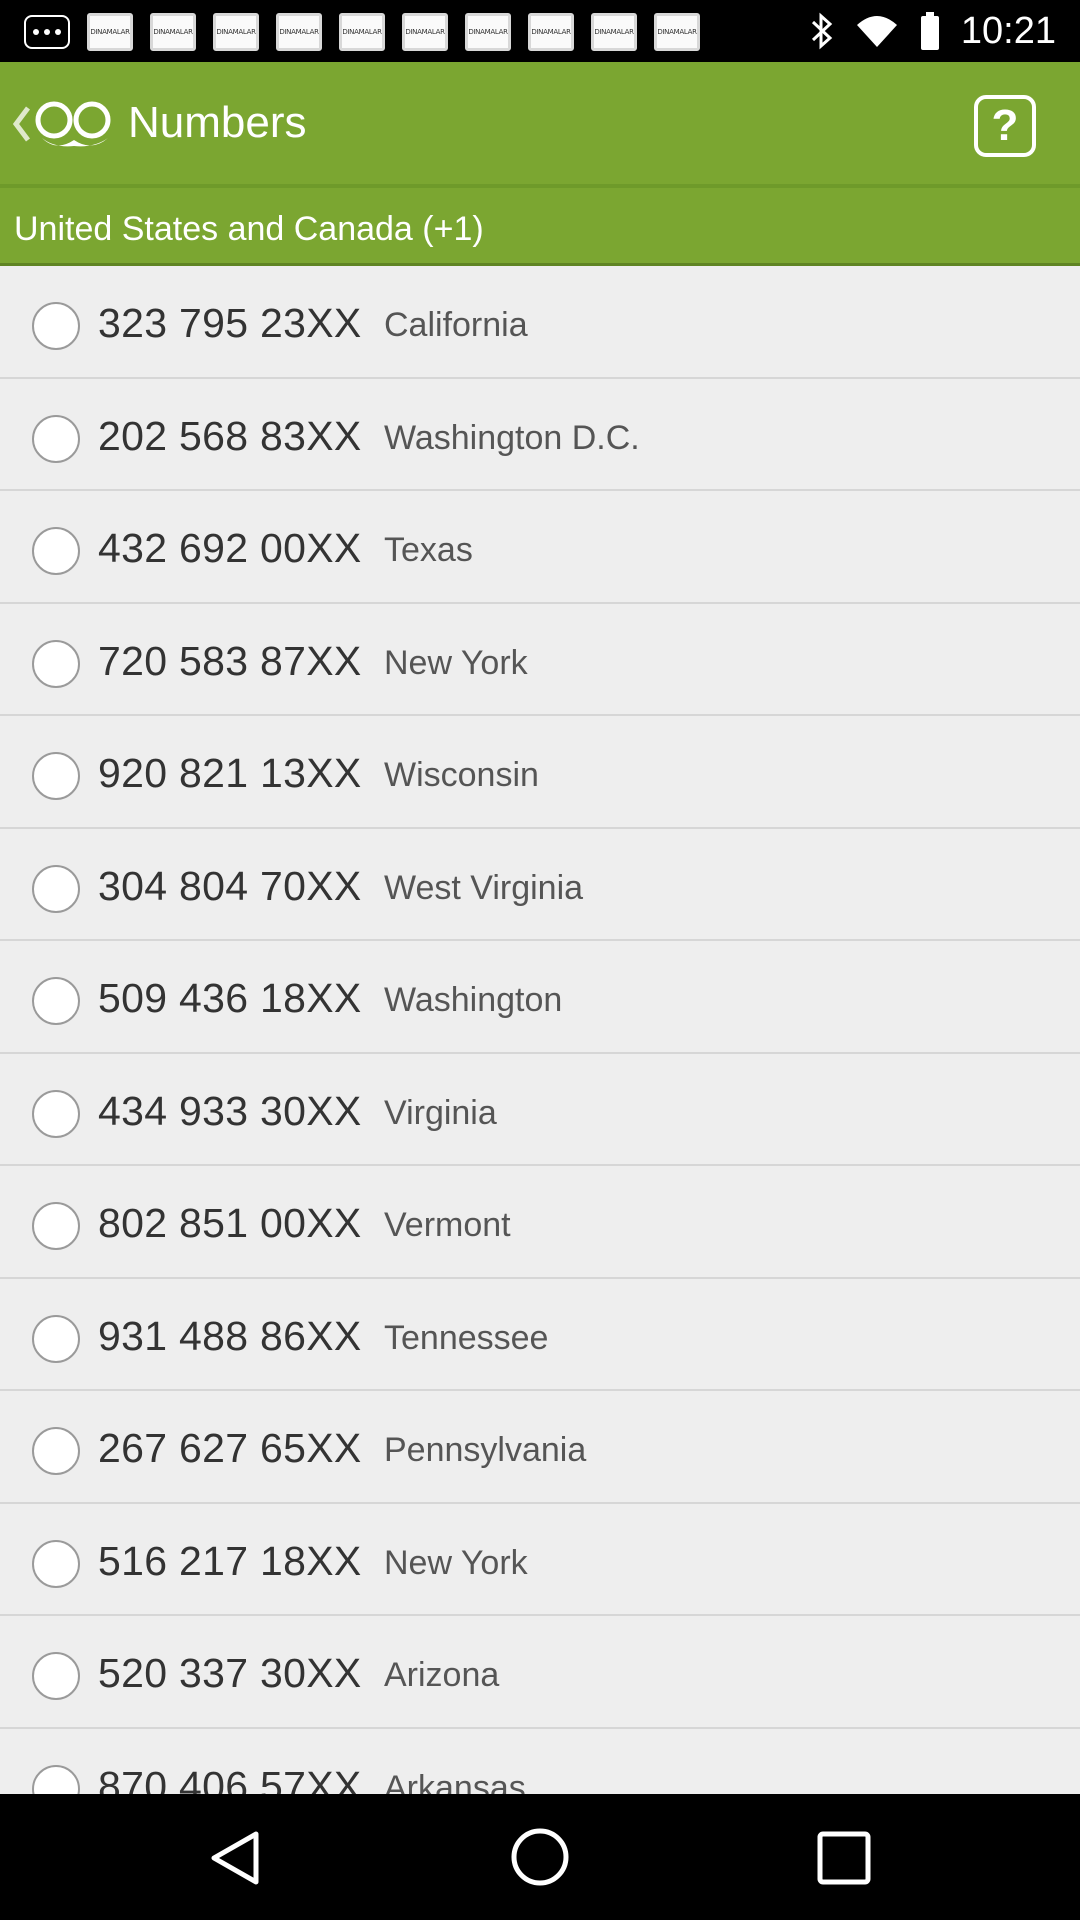 This screenshot has height=1920, width=1080. Describe the element at coordinates (485, 1450) in the screenshot. I see `number-location: Pennsylvania` at that location.